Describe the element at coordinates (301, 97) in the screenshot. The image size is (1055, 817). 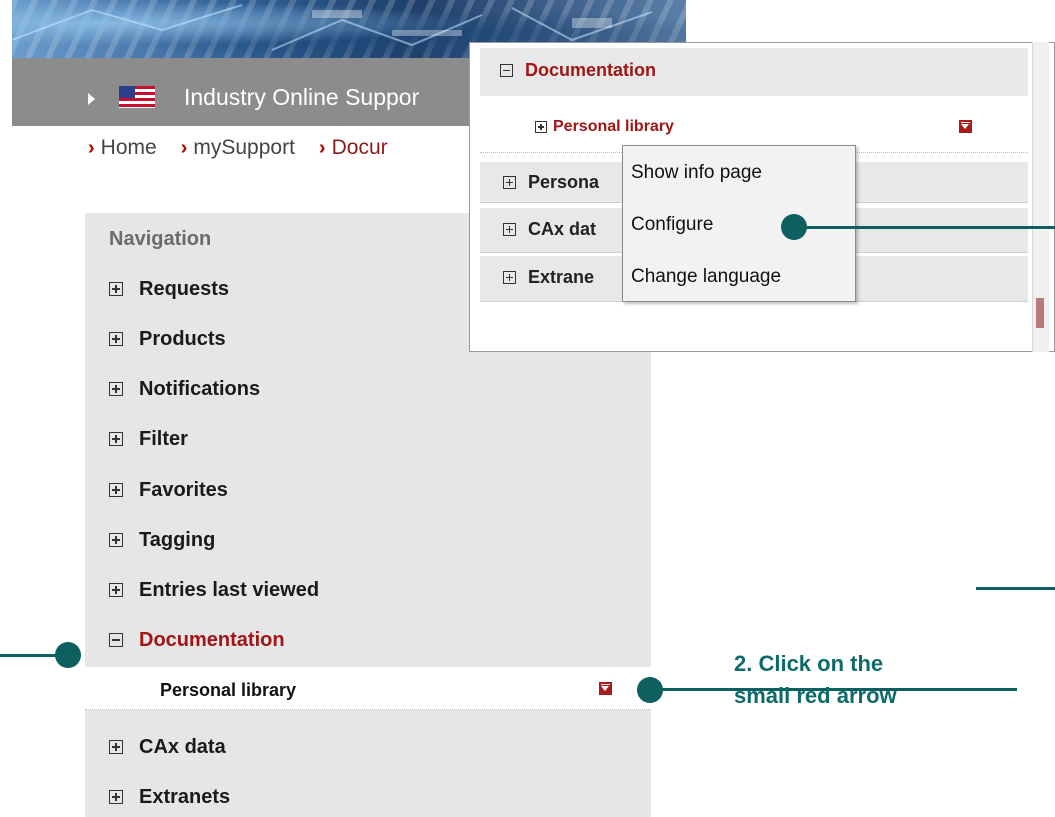
I see `site-title: Industry Online Suppor` at that location.